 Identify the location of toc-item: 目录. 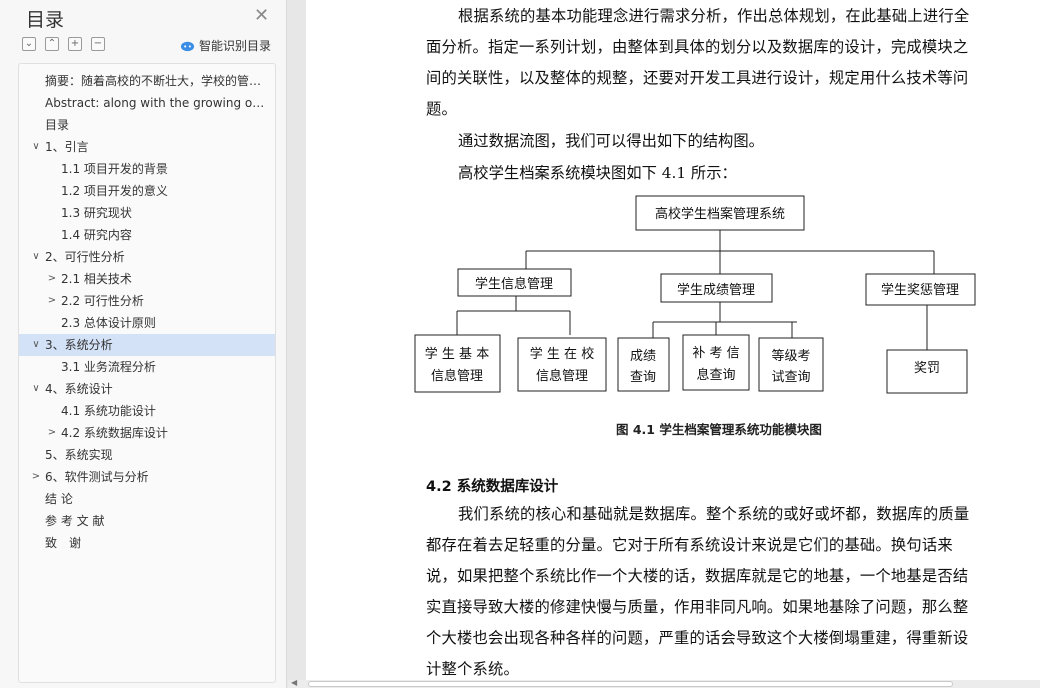
(147, 125).